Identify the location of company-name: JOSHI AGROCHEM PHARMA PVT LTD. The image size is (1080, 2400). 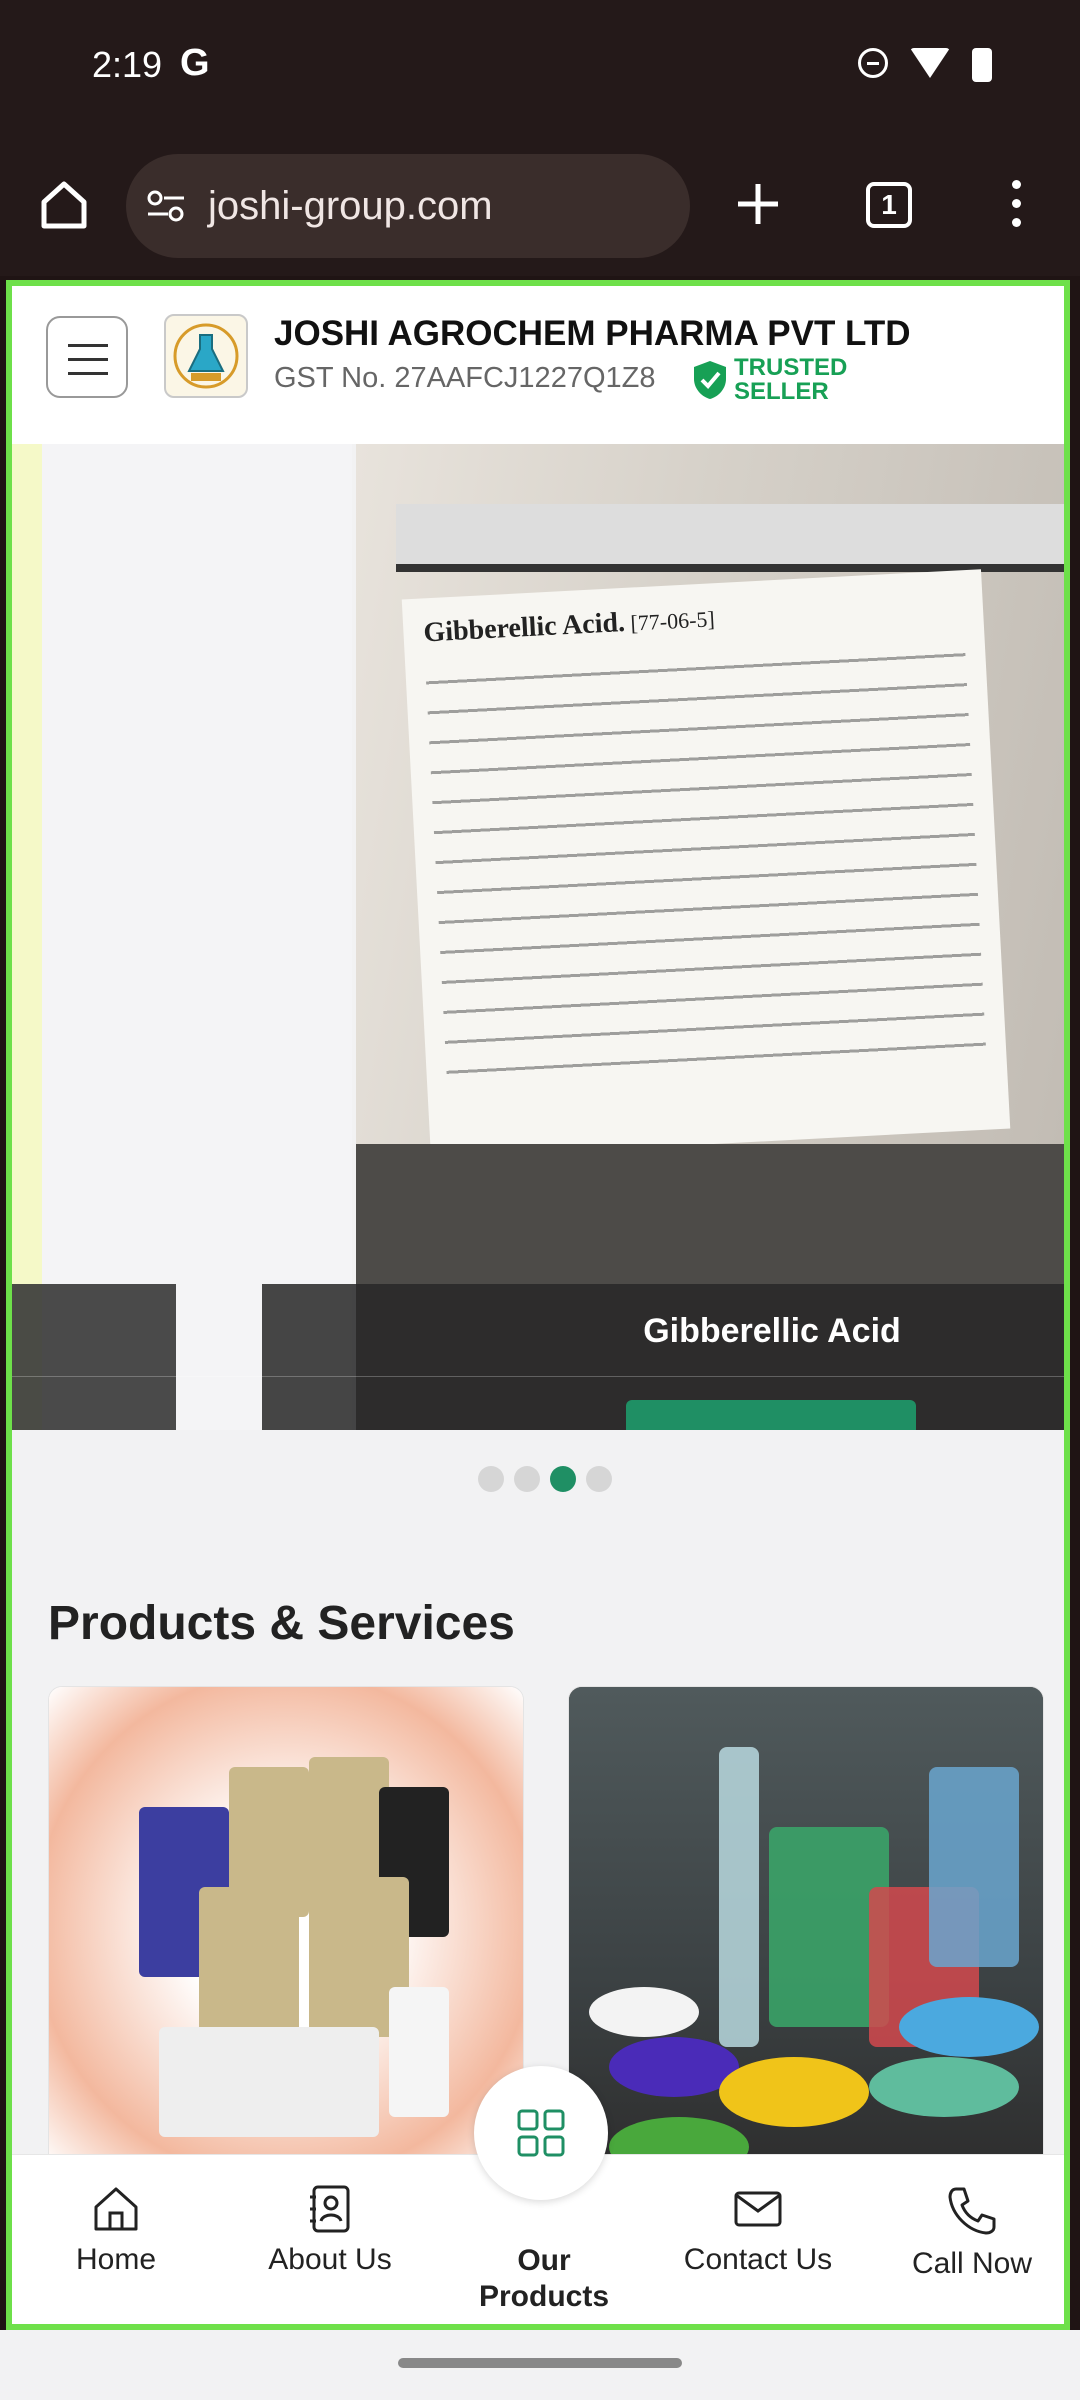
(592, 333).